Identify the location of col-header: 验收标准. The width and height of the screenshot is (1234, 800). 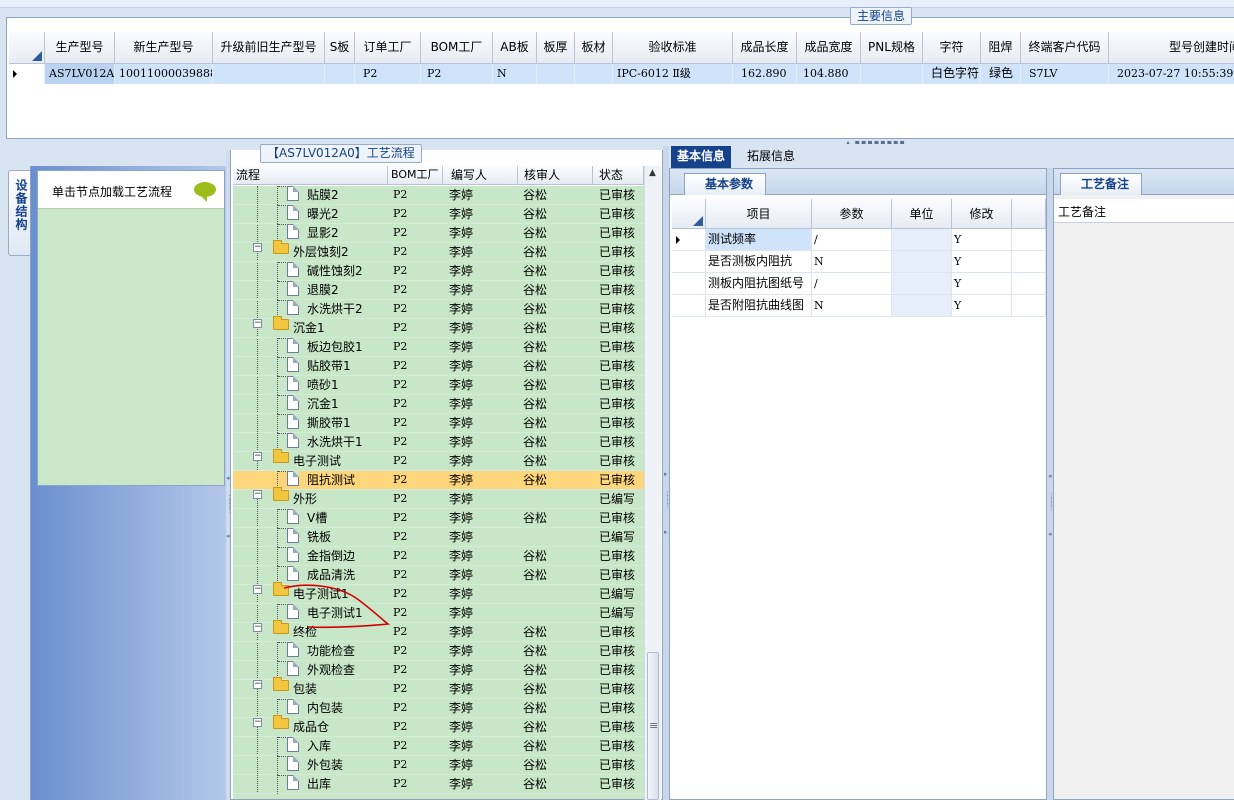
(673, 48).